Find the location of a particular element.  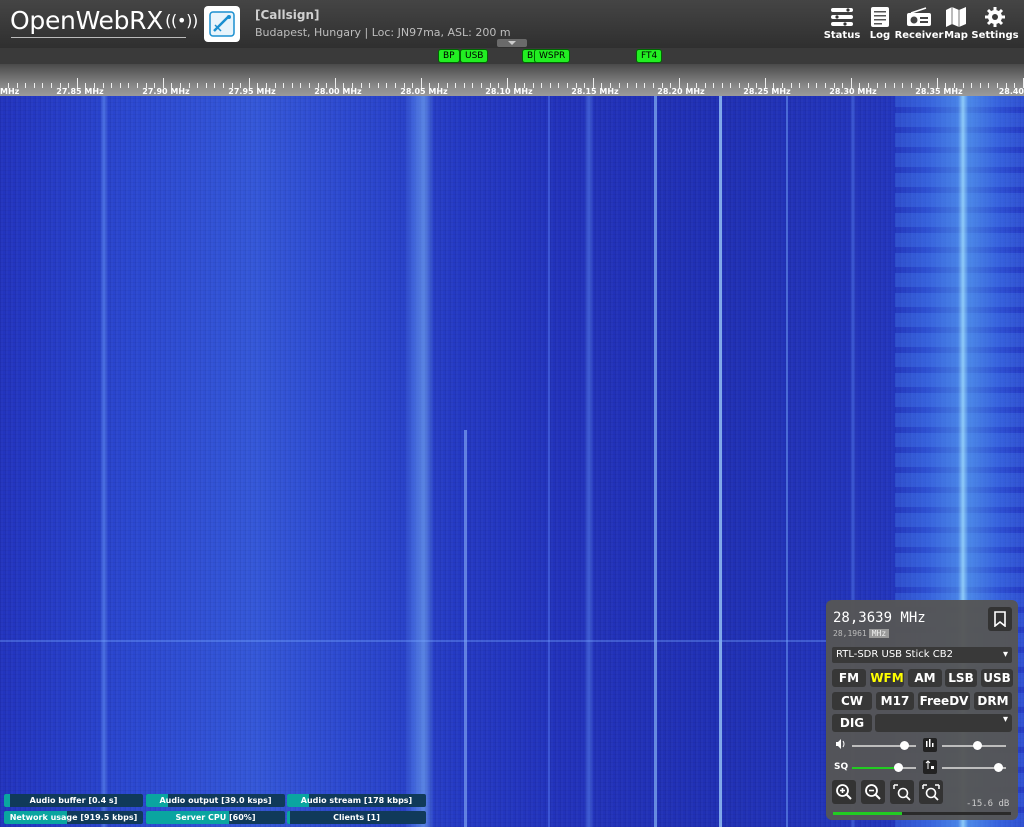

server-cpu-bar: Server CPU [60%] is located at coordinates (215, 817).